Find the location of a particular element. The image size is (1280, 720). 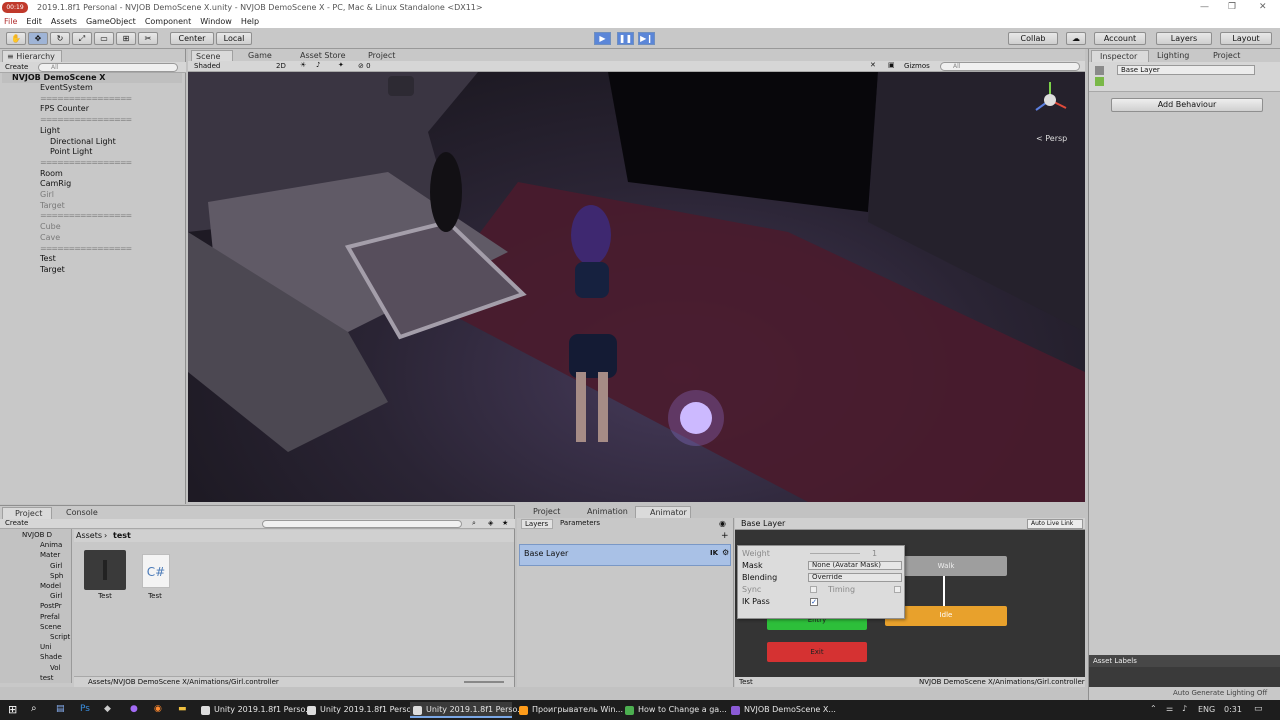

blending-dropdown: Override is located at coordinates (855, 577).